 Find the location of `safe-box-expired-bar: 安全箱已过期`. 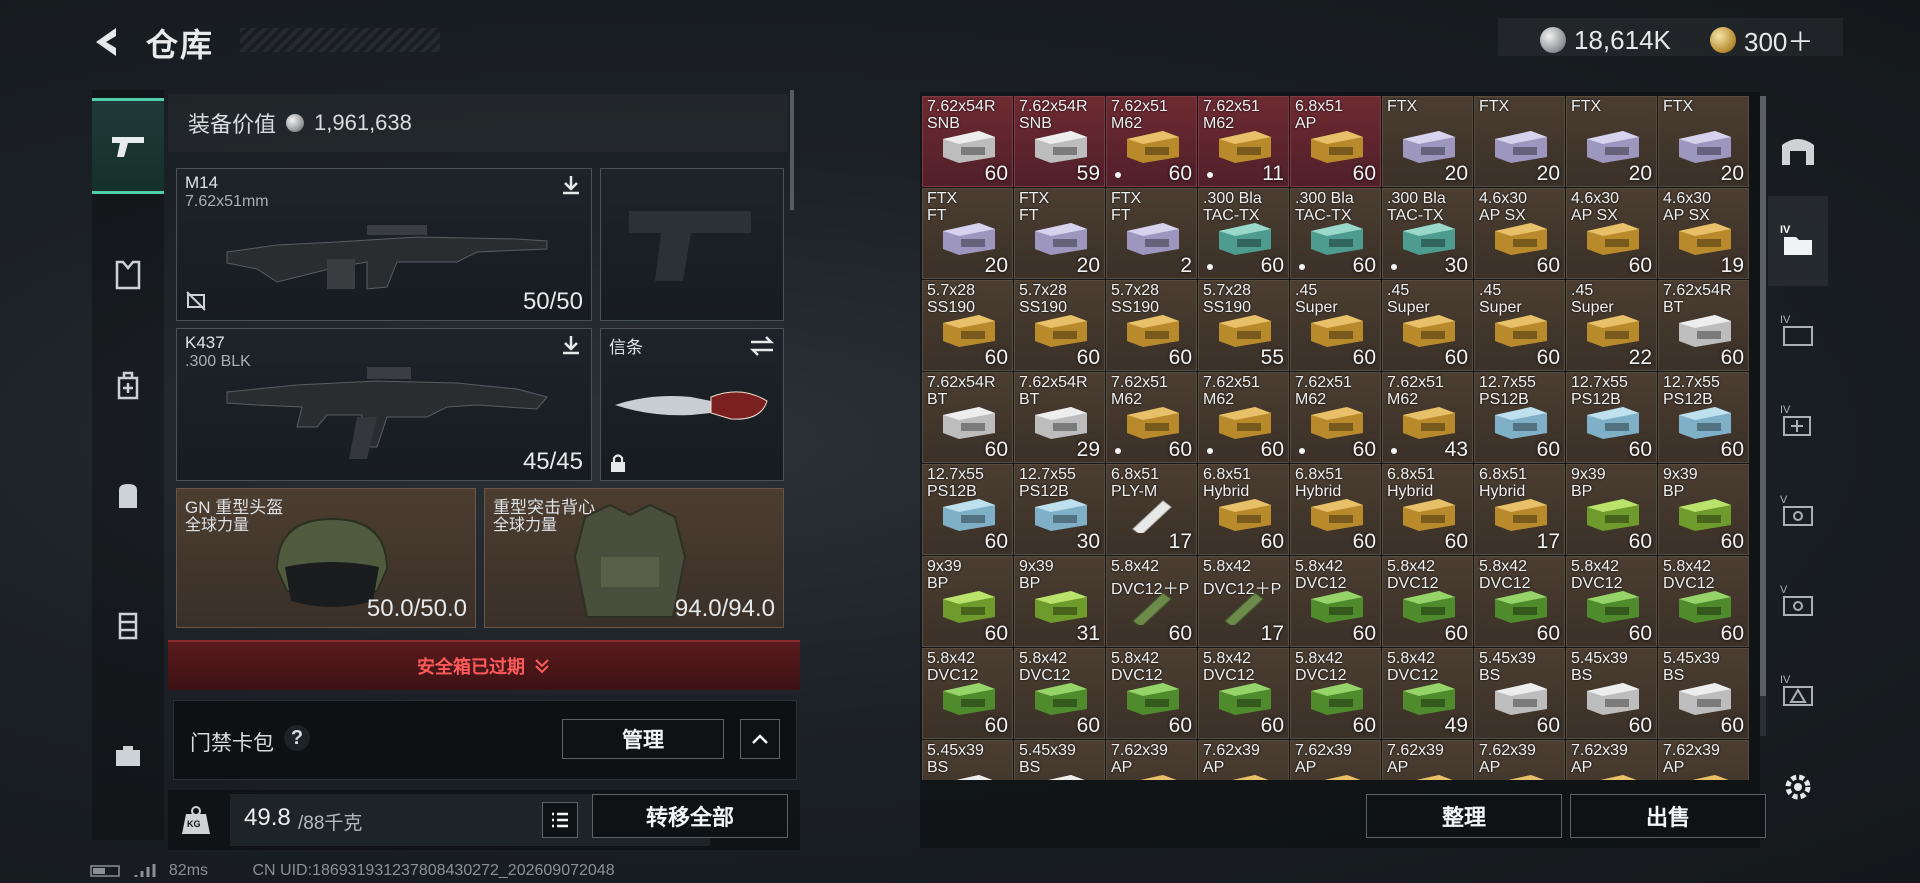

safe-box-expired-bar: 安全箱已过期 is located at coordinates (484, 665).